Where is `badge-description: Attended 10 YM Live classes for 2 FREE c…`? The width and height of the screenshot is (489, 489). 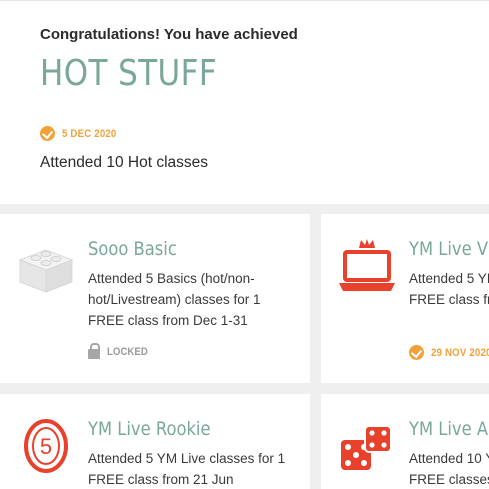
badge-description: Attended 10 YM Live classes for 2 FREE c… is located at coordinates (449, 469).